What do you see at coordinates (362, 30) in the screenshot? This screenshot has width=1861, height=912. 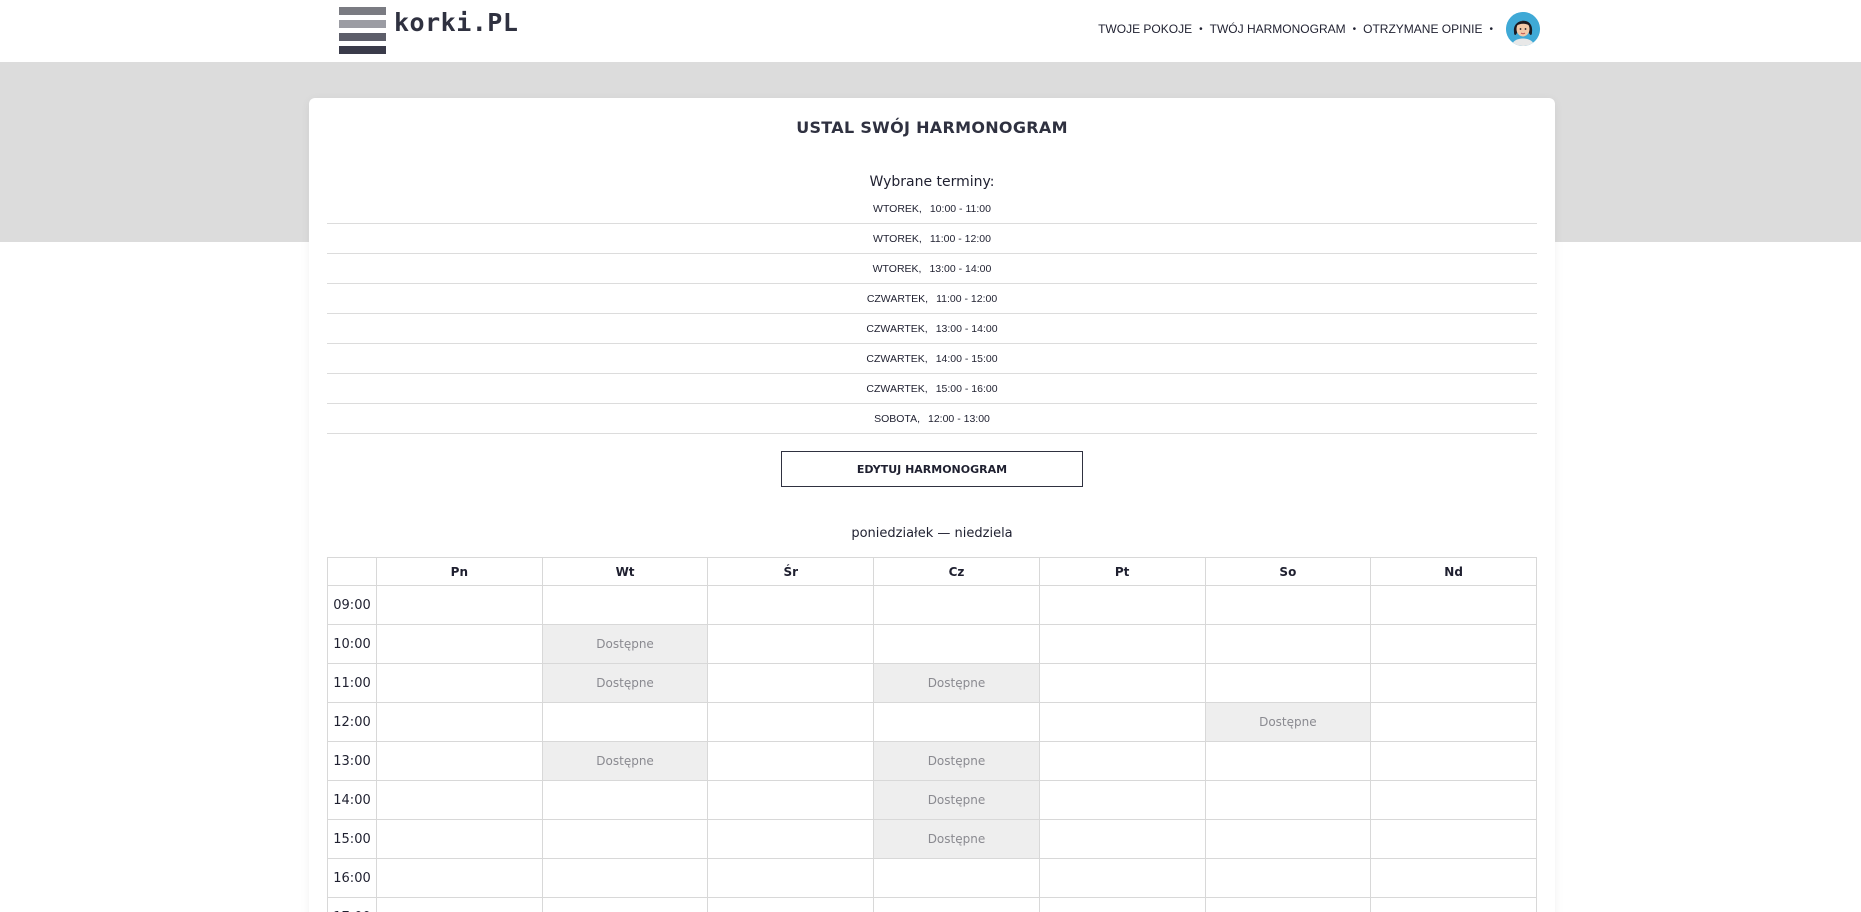 I see `logo-icon` at bounding box center [362, 30].